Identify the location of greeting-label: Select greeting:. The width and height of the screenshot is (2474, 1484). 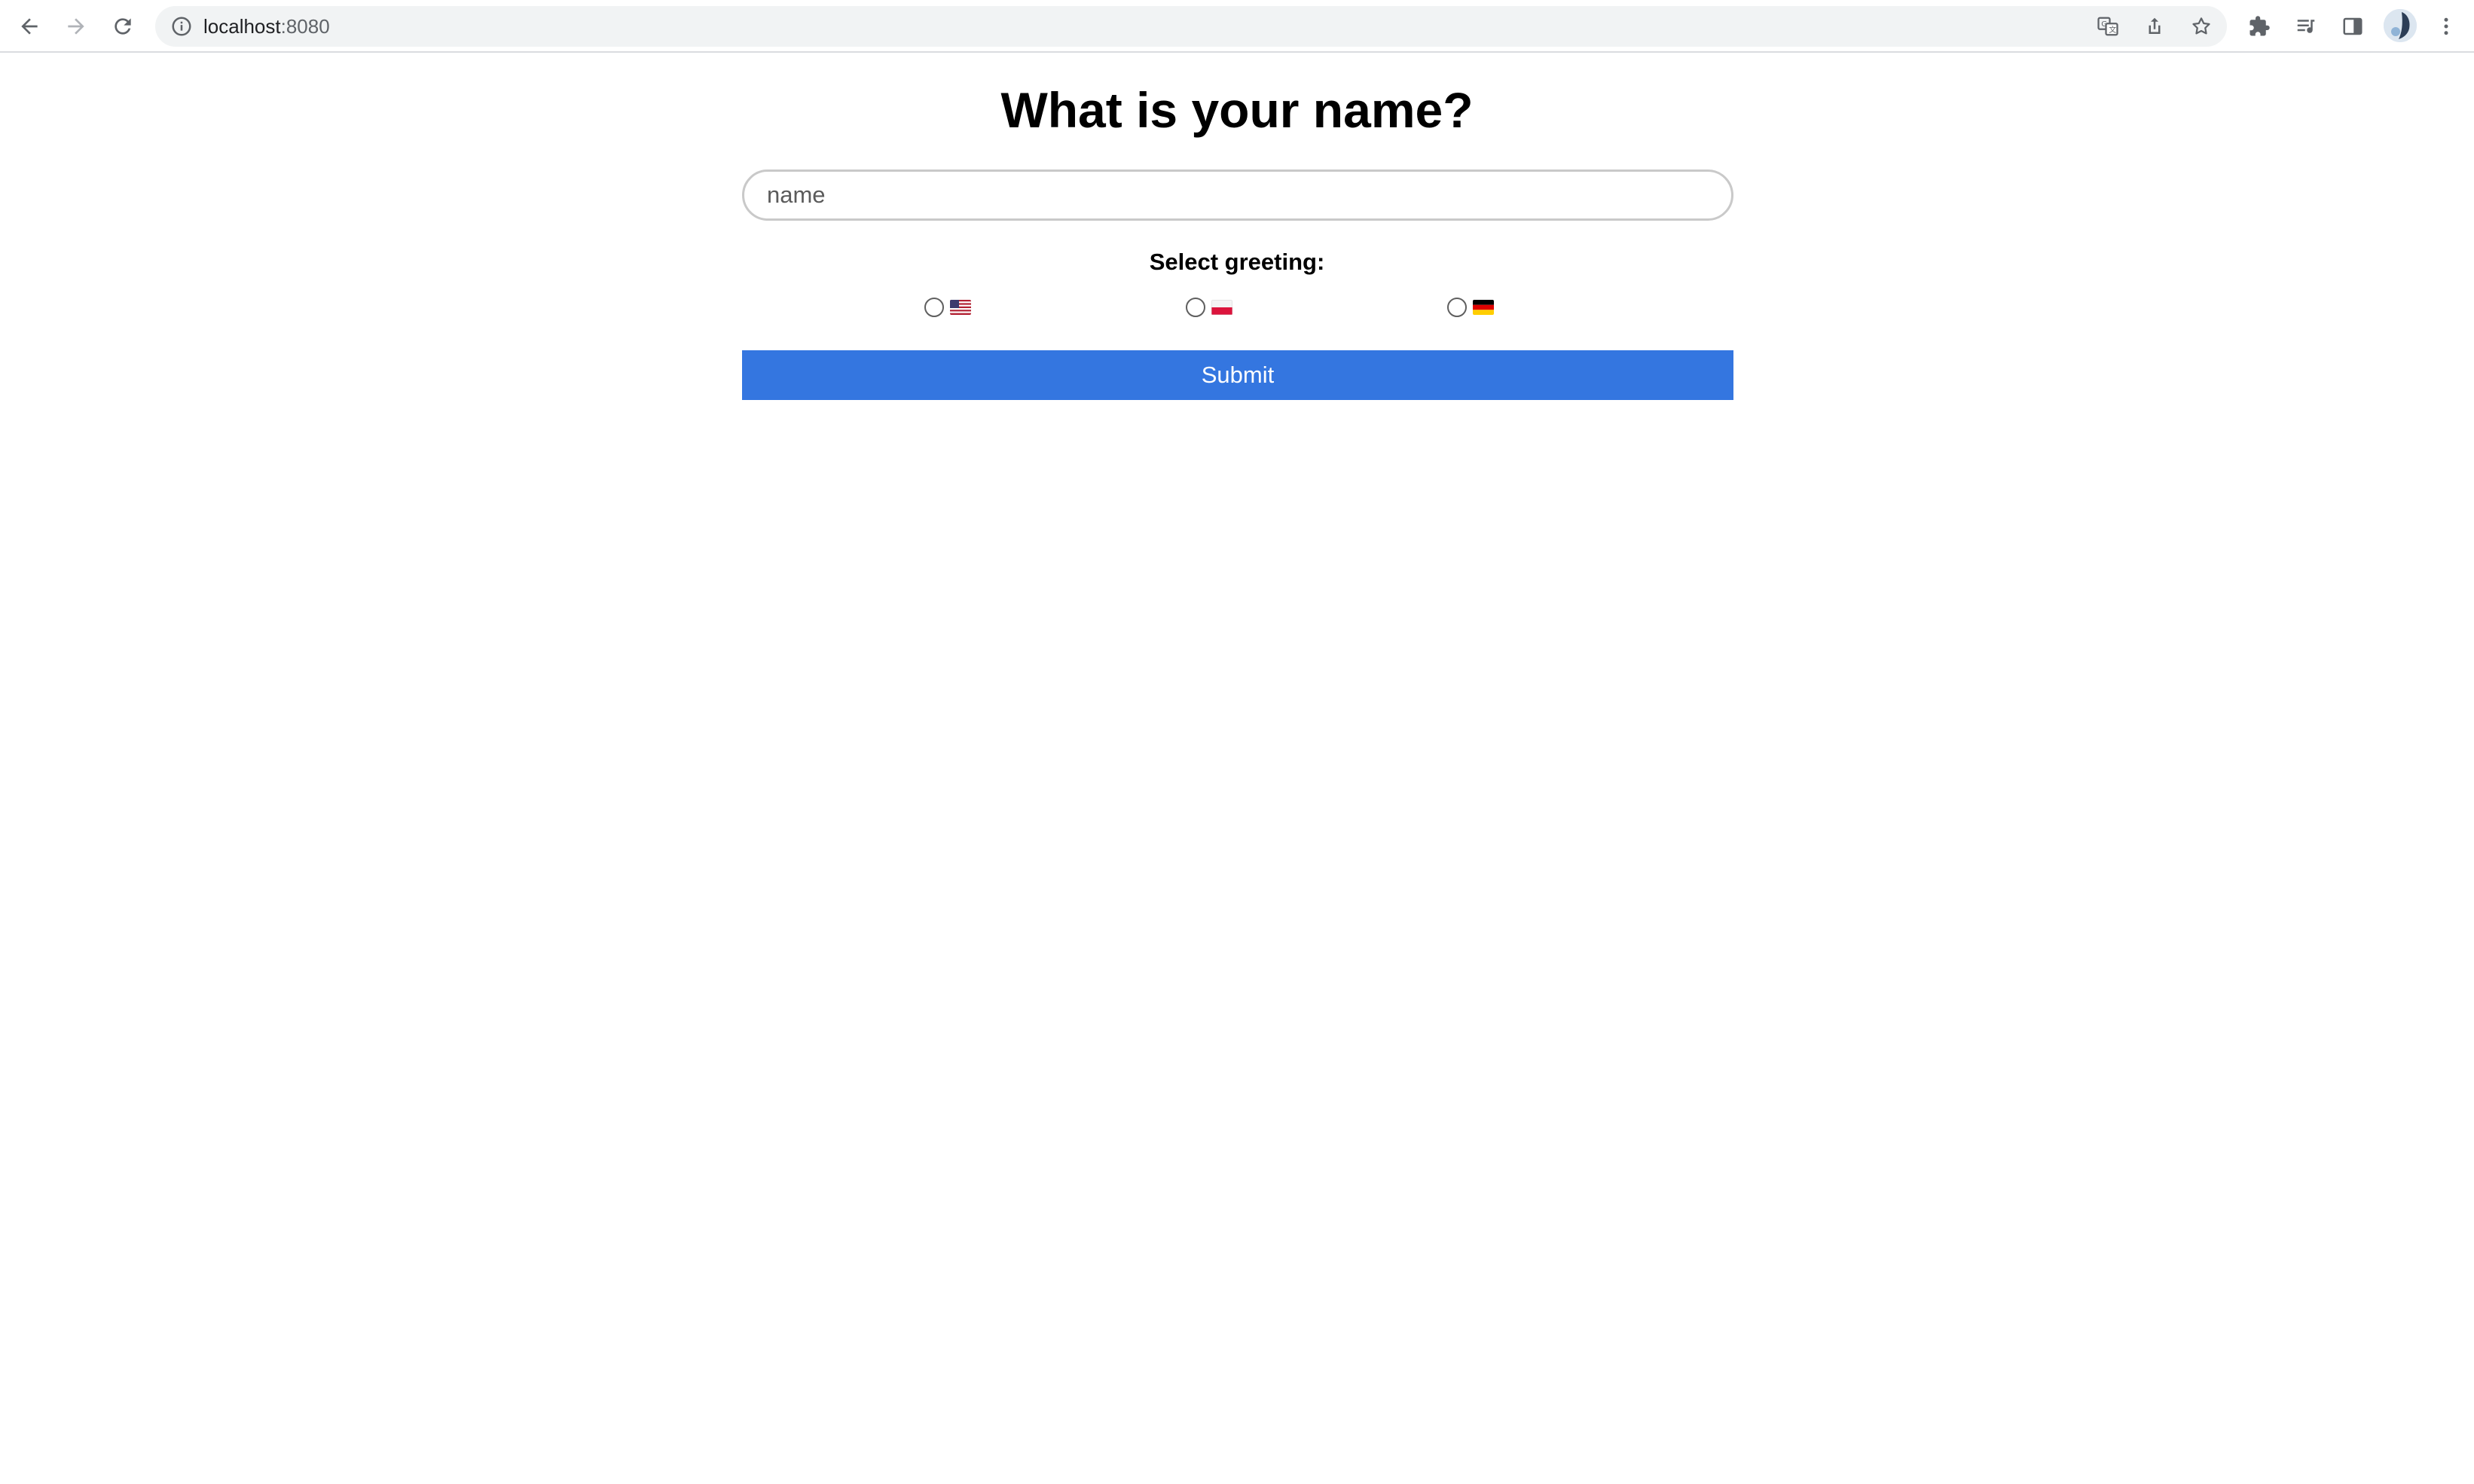
(1237, 262).